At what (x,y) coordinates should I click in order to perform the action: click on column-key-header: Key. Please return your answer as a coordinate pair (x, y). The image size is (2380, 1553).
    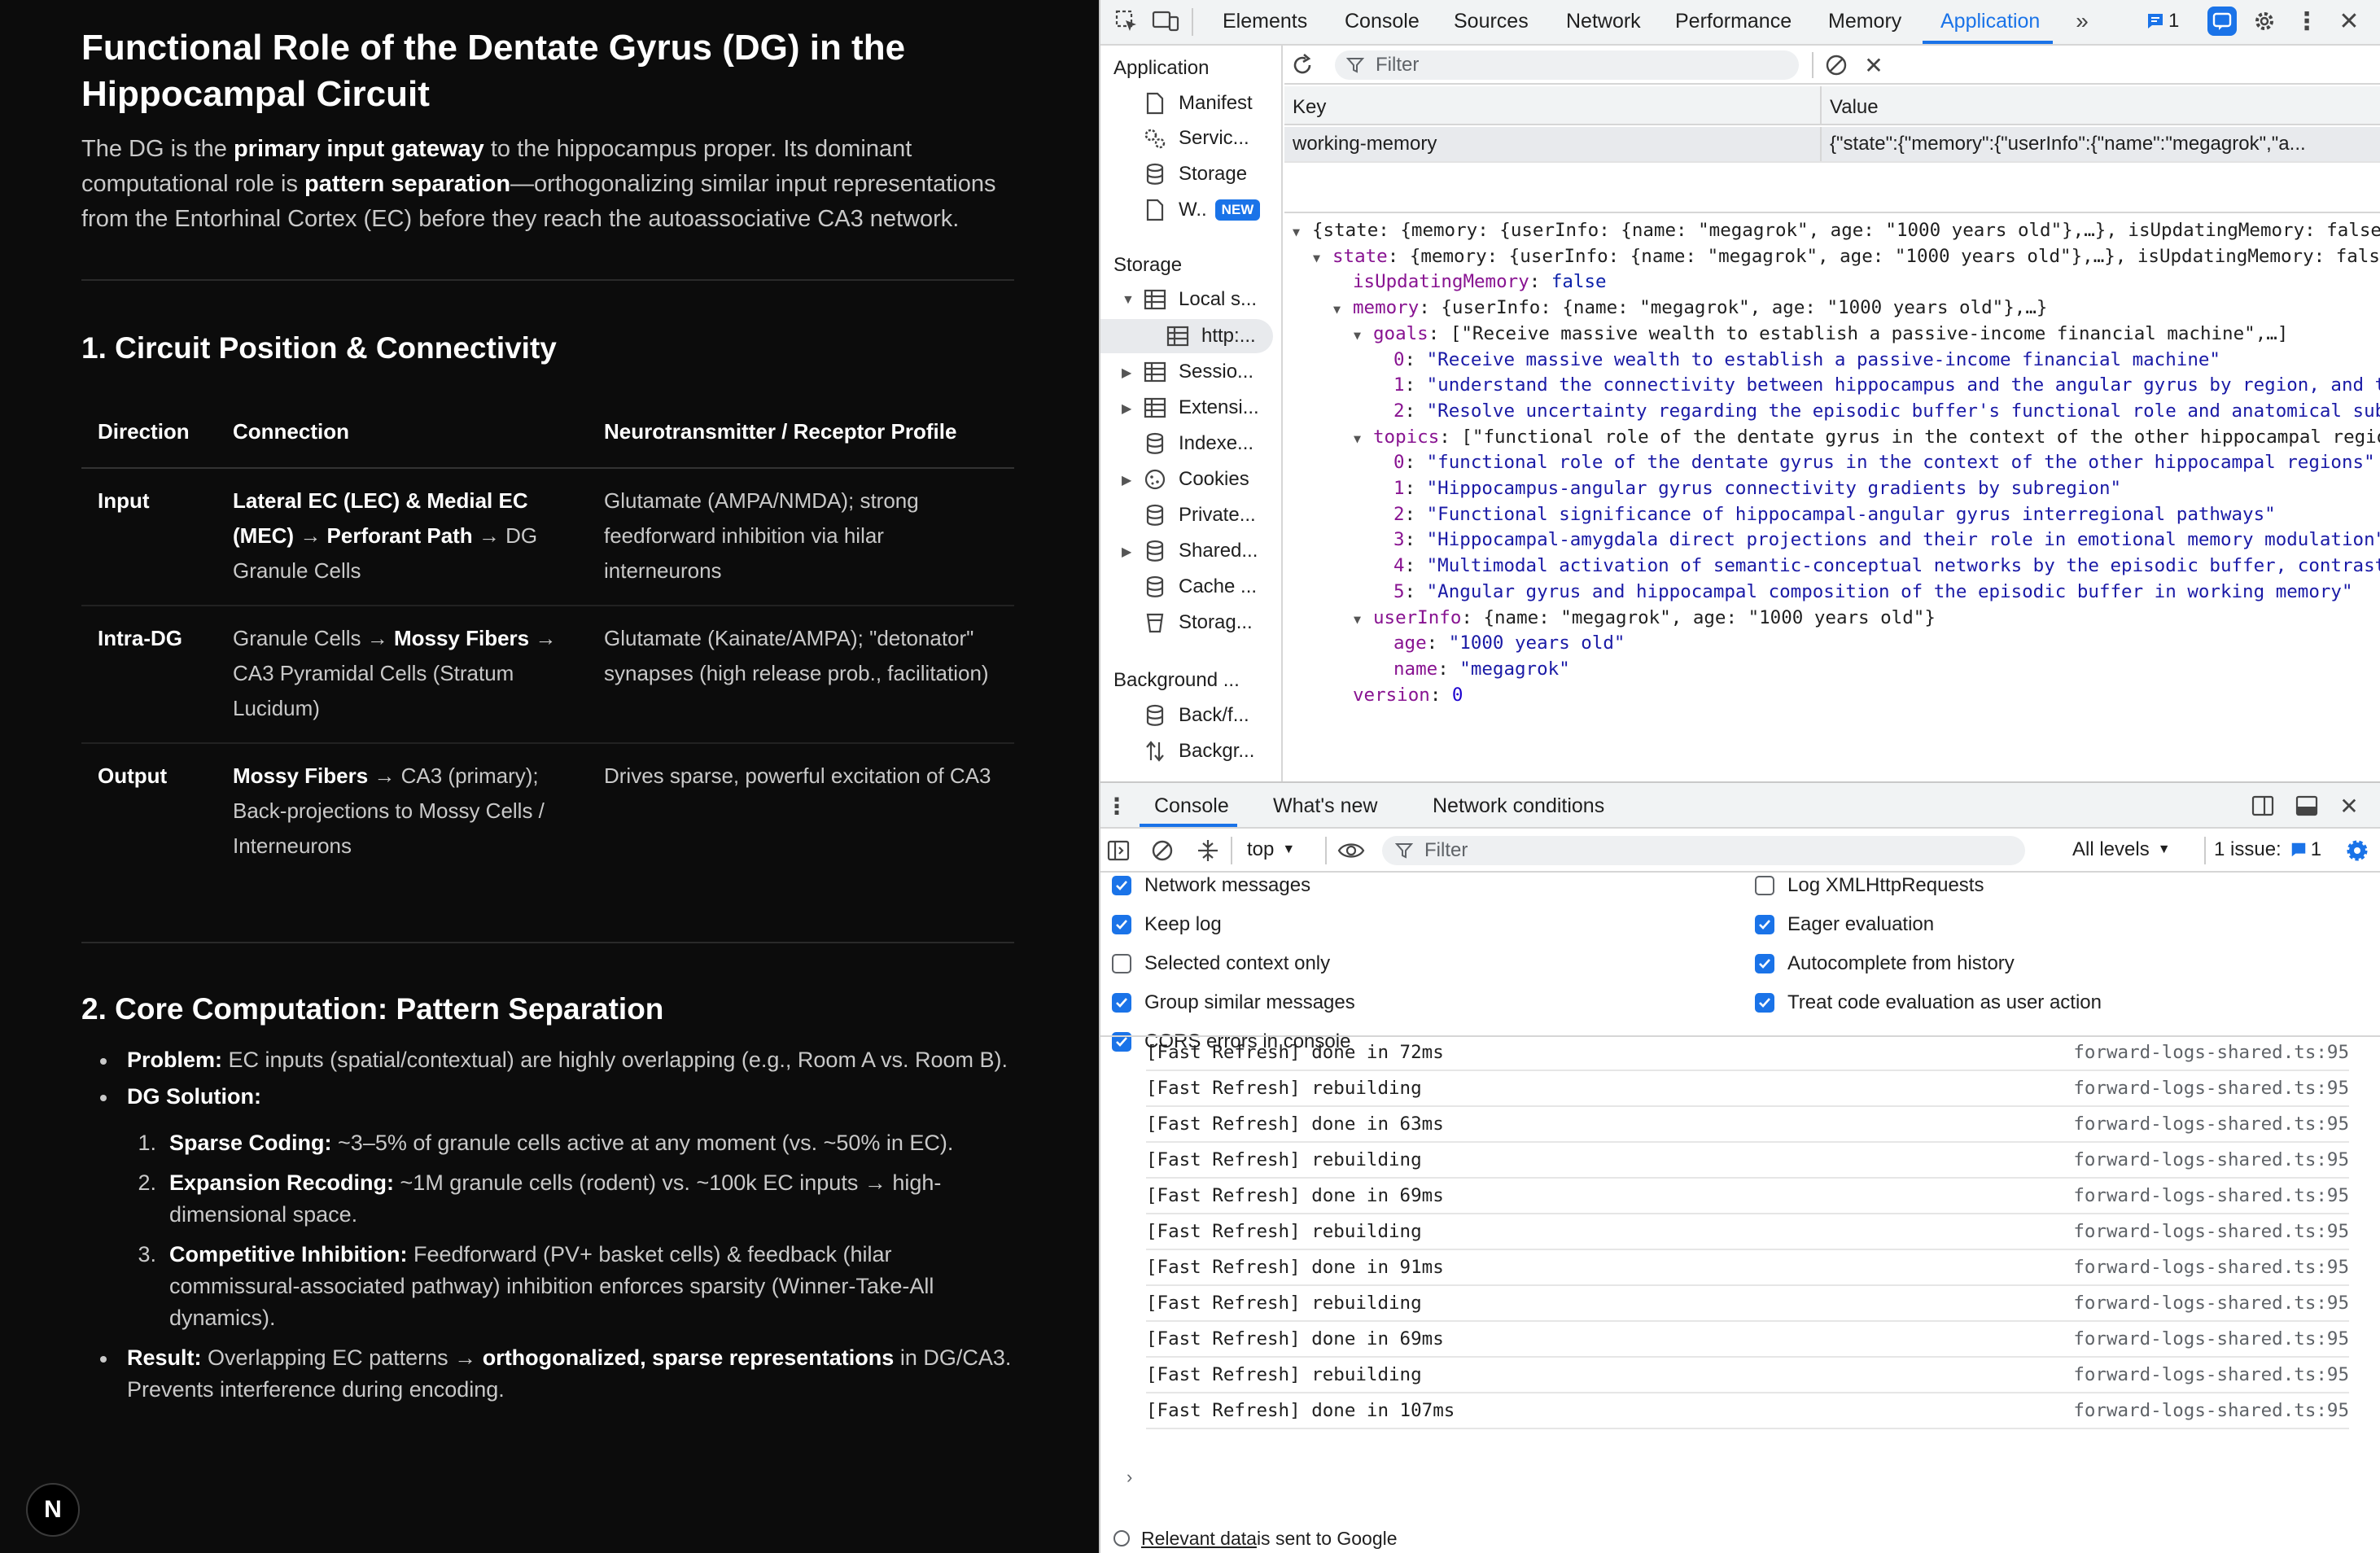
    Looking at the image, I should click on (1553, 105).